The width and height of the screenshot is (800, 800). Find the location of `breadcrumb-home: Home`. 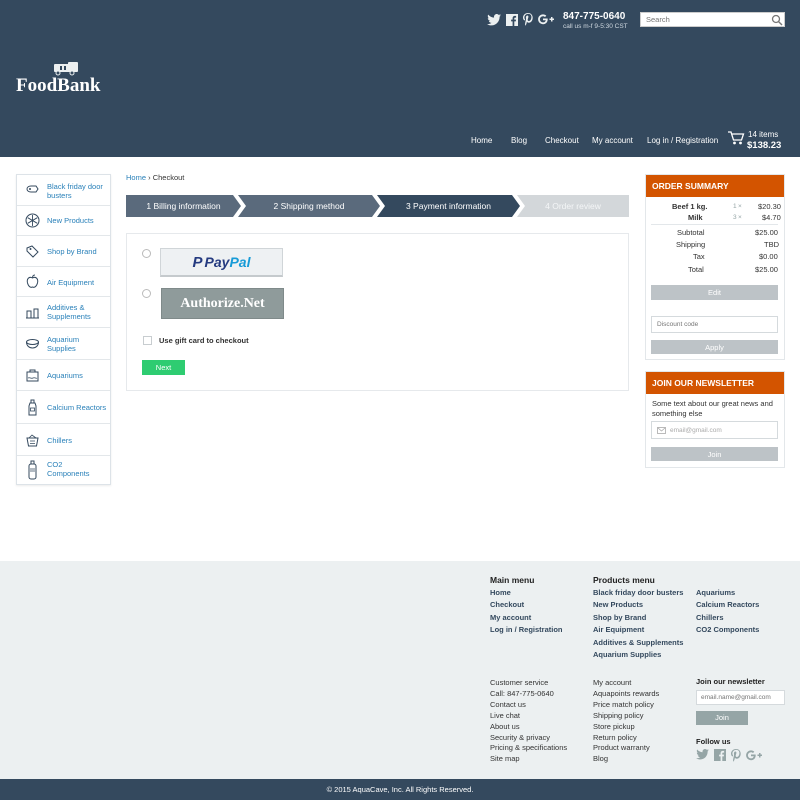

breadcrumb-home: Home is located at coordinates (136, 177).